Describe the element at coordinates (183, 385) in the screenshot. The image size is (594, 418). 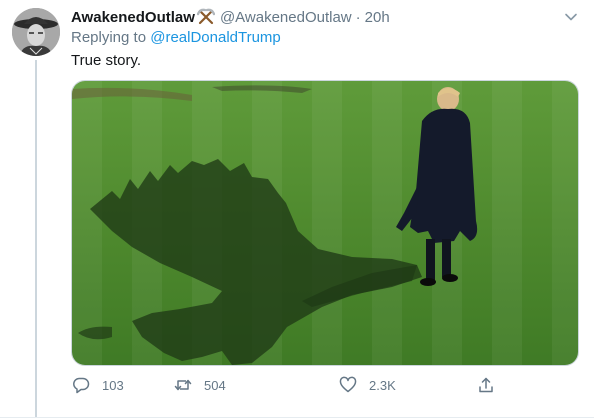
I see `retweet-icon` at that location.